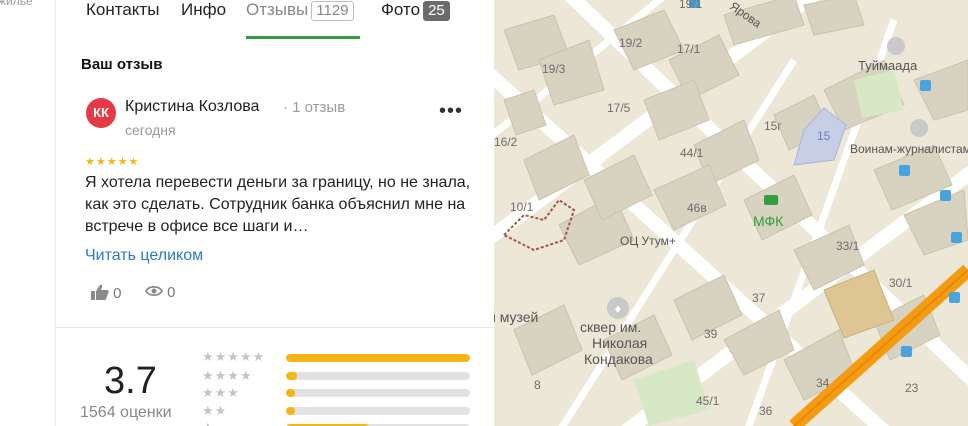 This screenshot has height=426, width=968. Describe the element at coordinates (618, 359) in the screenshot. I see `map-label: Кондакова` at that location.